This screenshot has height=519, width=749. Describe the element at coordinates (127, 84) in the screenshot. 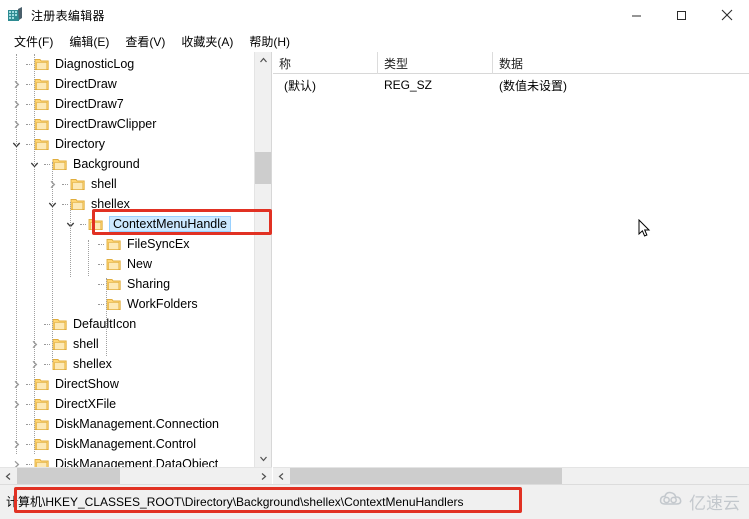

I see `tree-node: DirectDraw` at that location.